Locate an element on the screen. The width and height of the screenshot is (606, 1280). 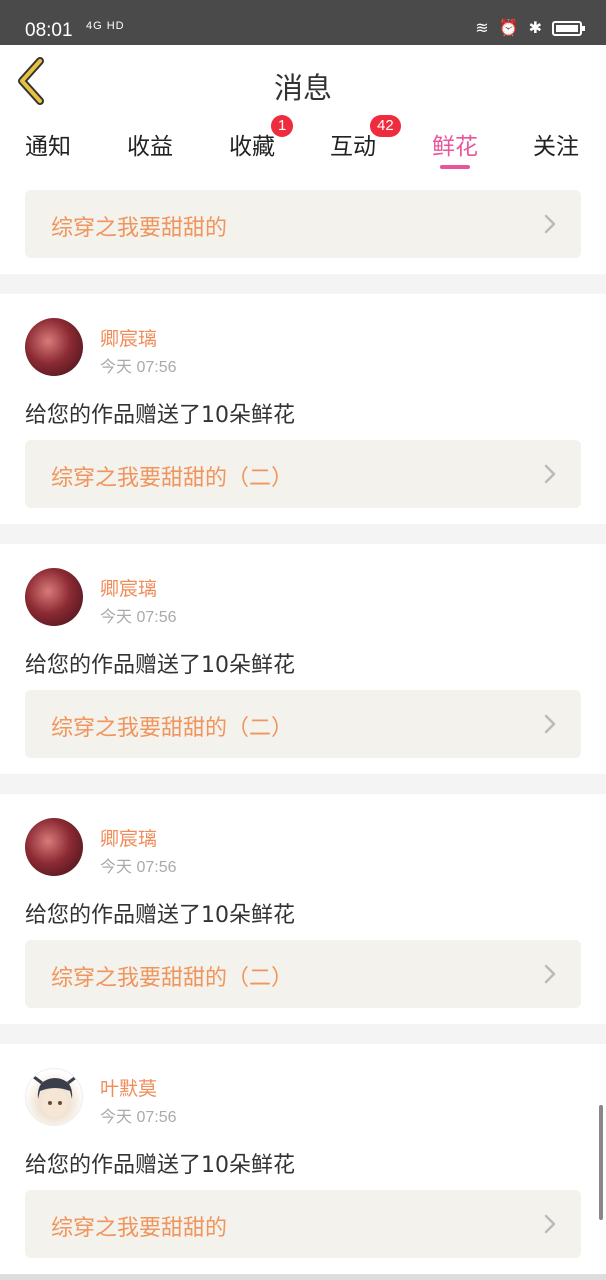
tab-notifications: 通知 is located at coordinates (48, 144).